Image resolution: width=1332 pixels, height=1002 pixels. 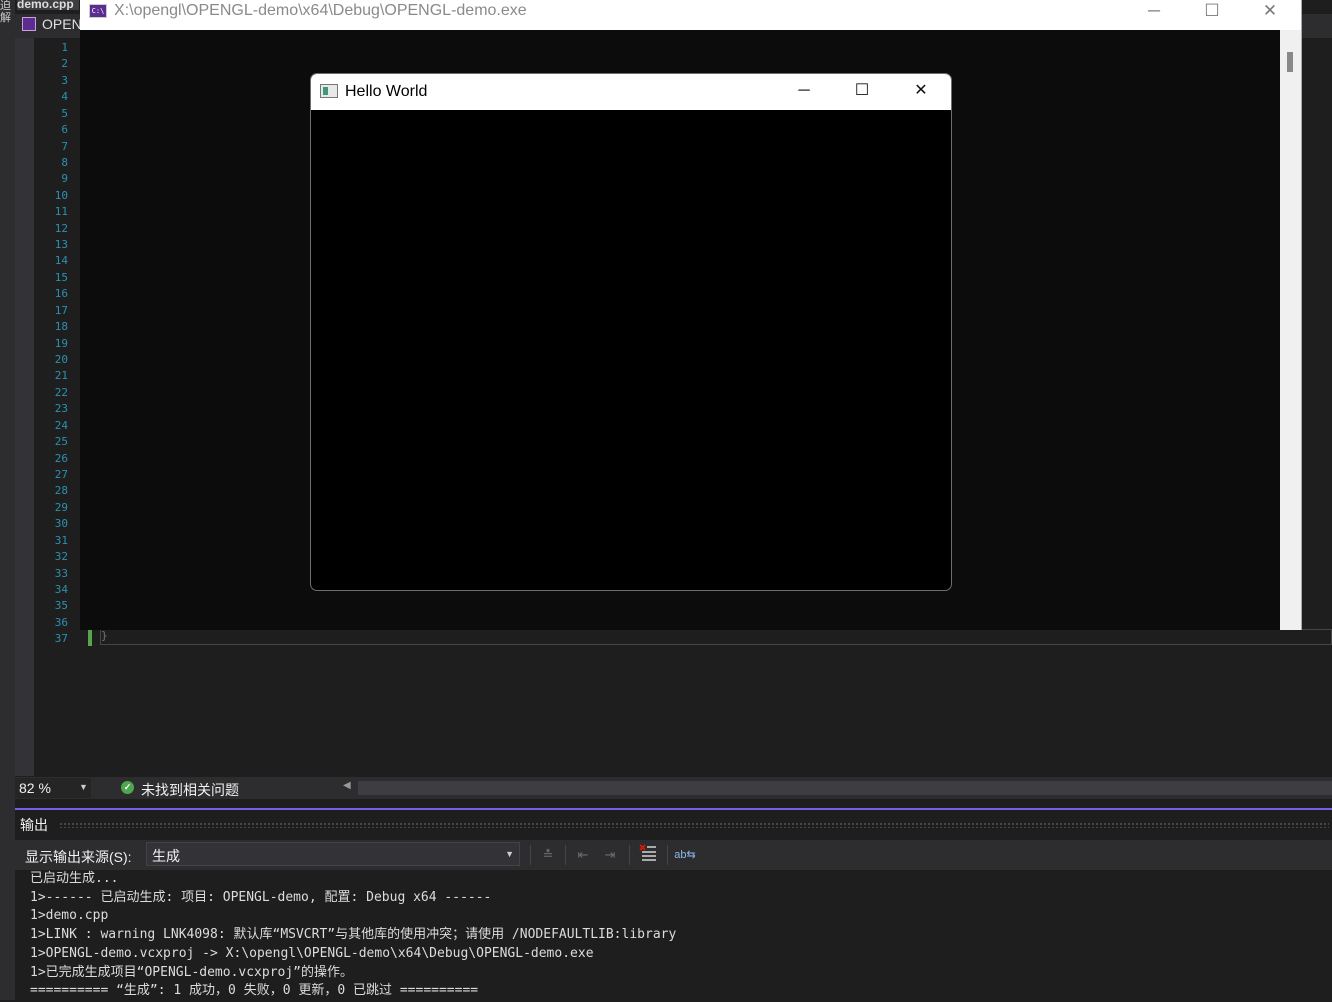 What do you see at coordinates (64, 130) in the screenshot?
I see `line-number: 6` at bounding box center [64, 130].